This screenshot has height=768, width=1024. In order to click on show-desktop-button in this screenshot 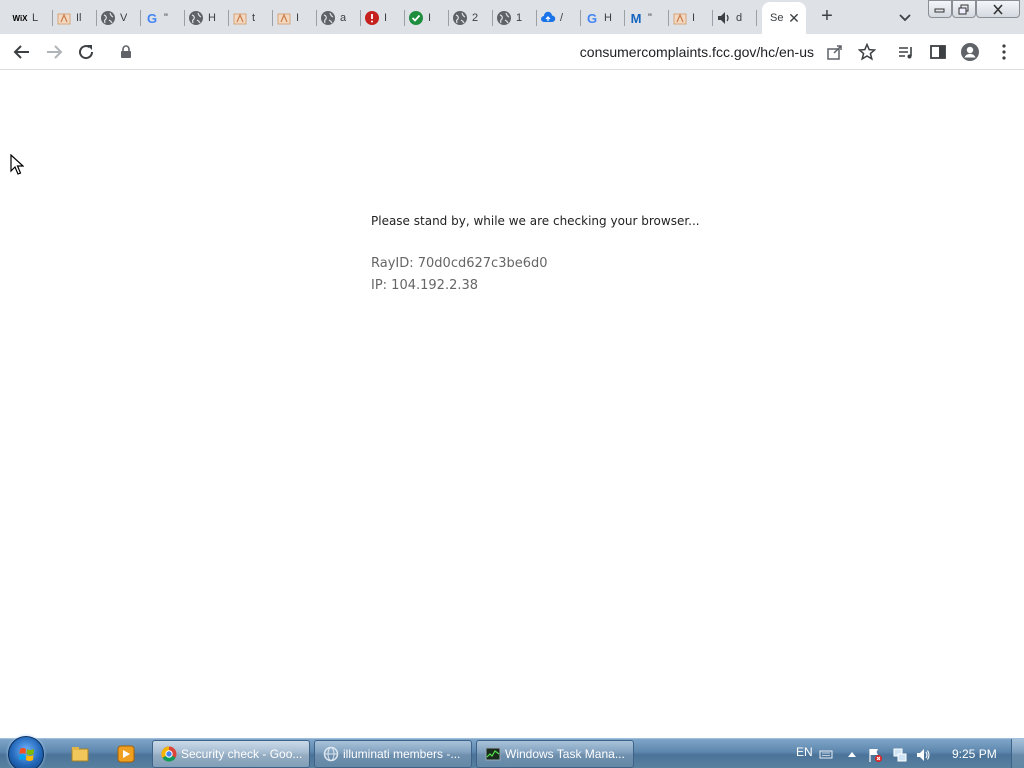, I will do `click(1017, 753)`.